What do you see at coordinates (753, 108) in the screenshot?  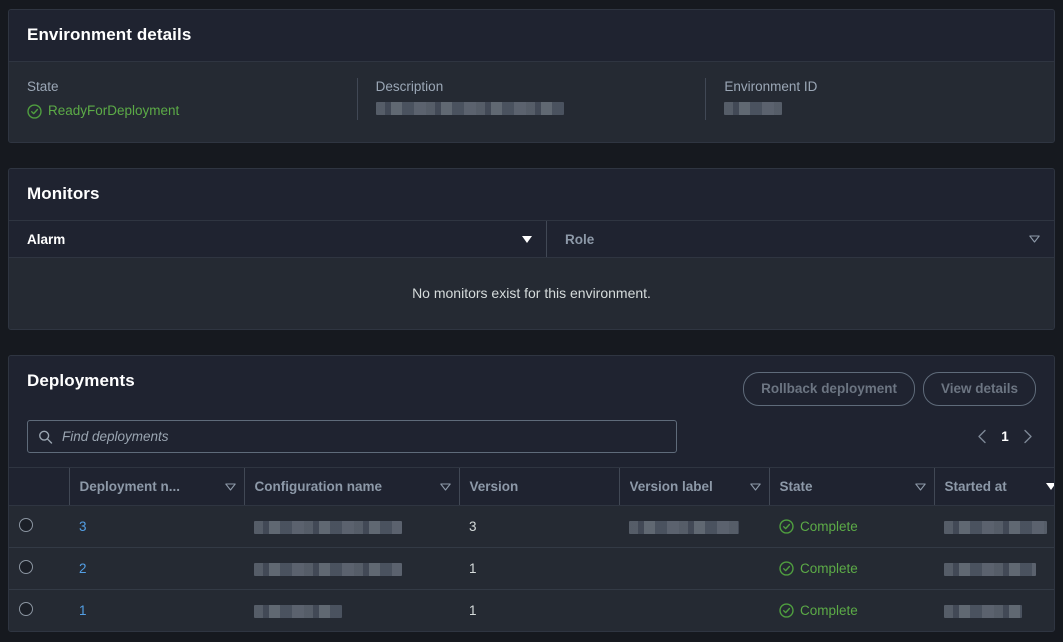 I see `redacted-environment-id` at bounding box center [753, 108].